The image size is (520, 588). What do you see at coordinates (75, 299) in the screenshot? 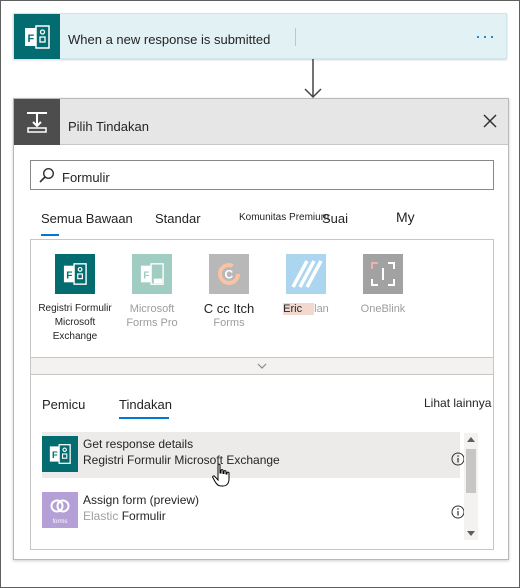
I see `connector-forms: F Registri Formulir Microsoft Exchange` at bounding box center [75, 299].